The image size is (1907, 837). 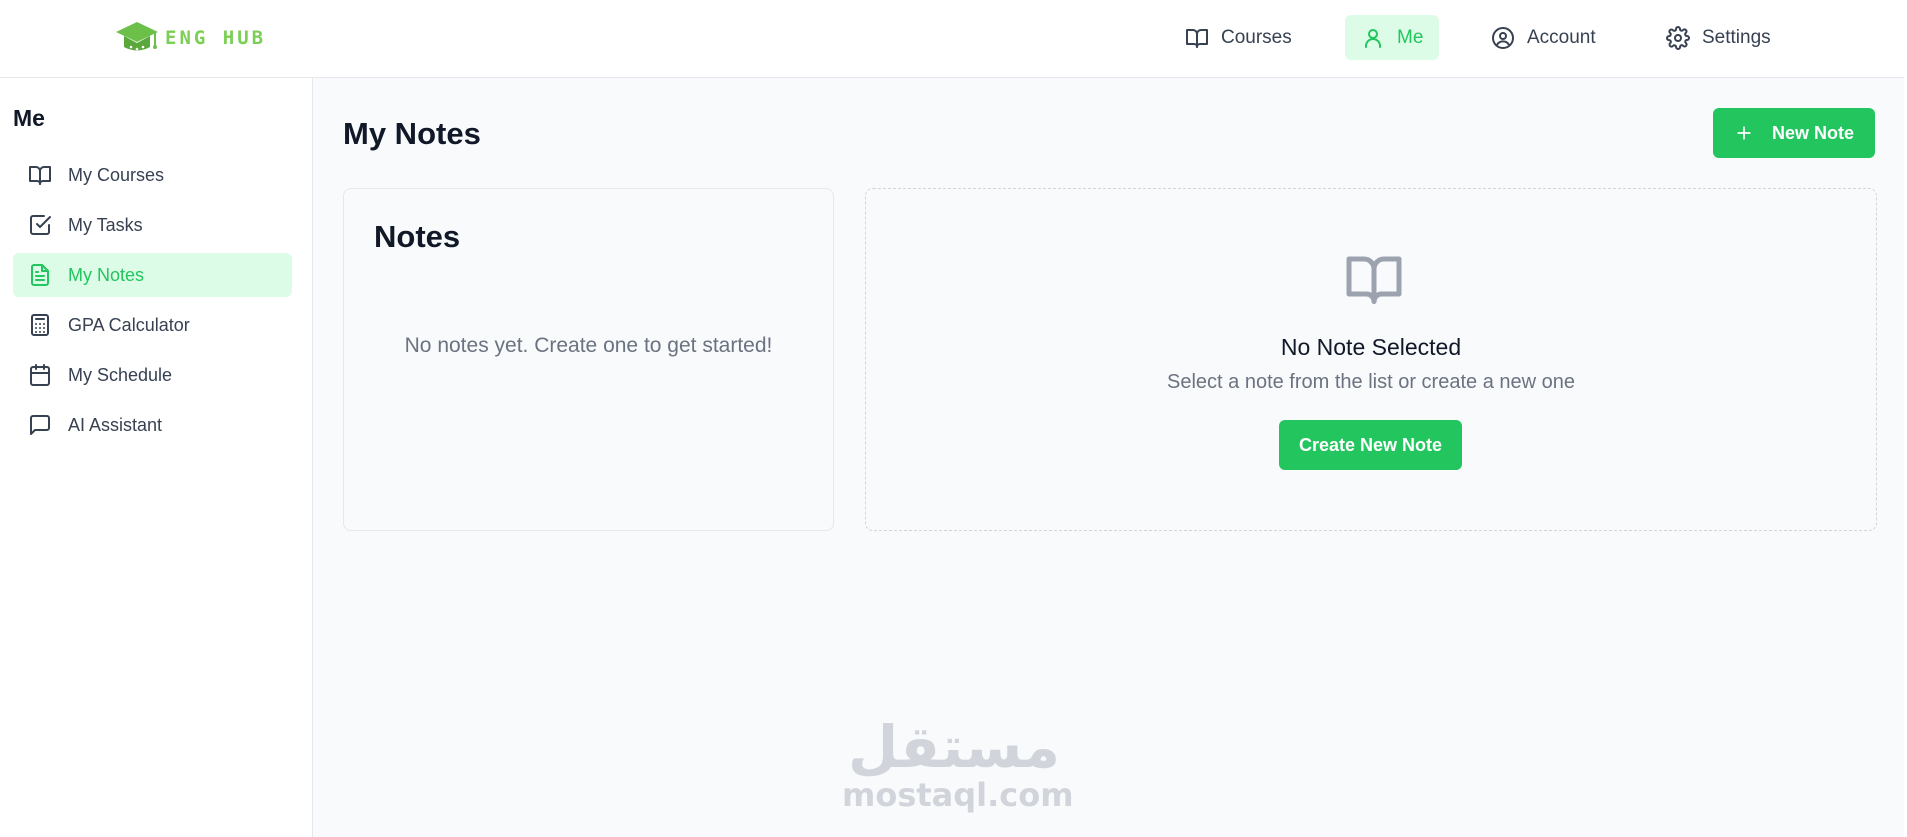 I want to click on nav-courses: Courses, so click(x=1238, y=37).